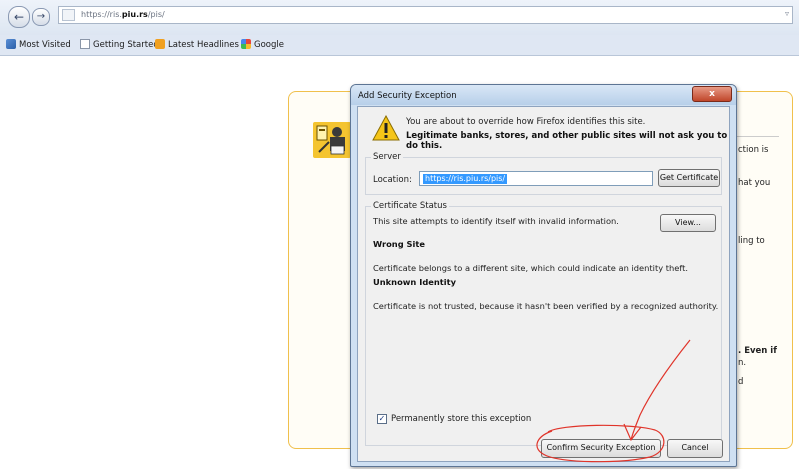  I want to click on back-button: ←, so click(19, 17).